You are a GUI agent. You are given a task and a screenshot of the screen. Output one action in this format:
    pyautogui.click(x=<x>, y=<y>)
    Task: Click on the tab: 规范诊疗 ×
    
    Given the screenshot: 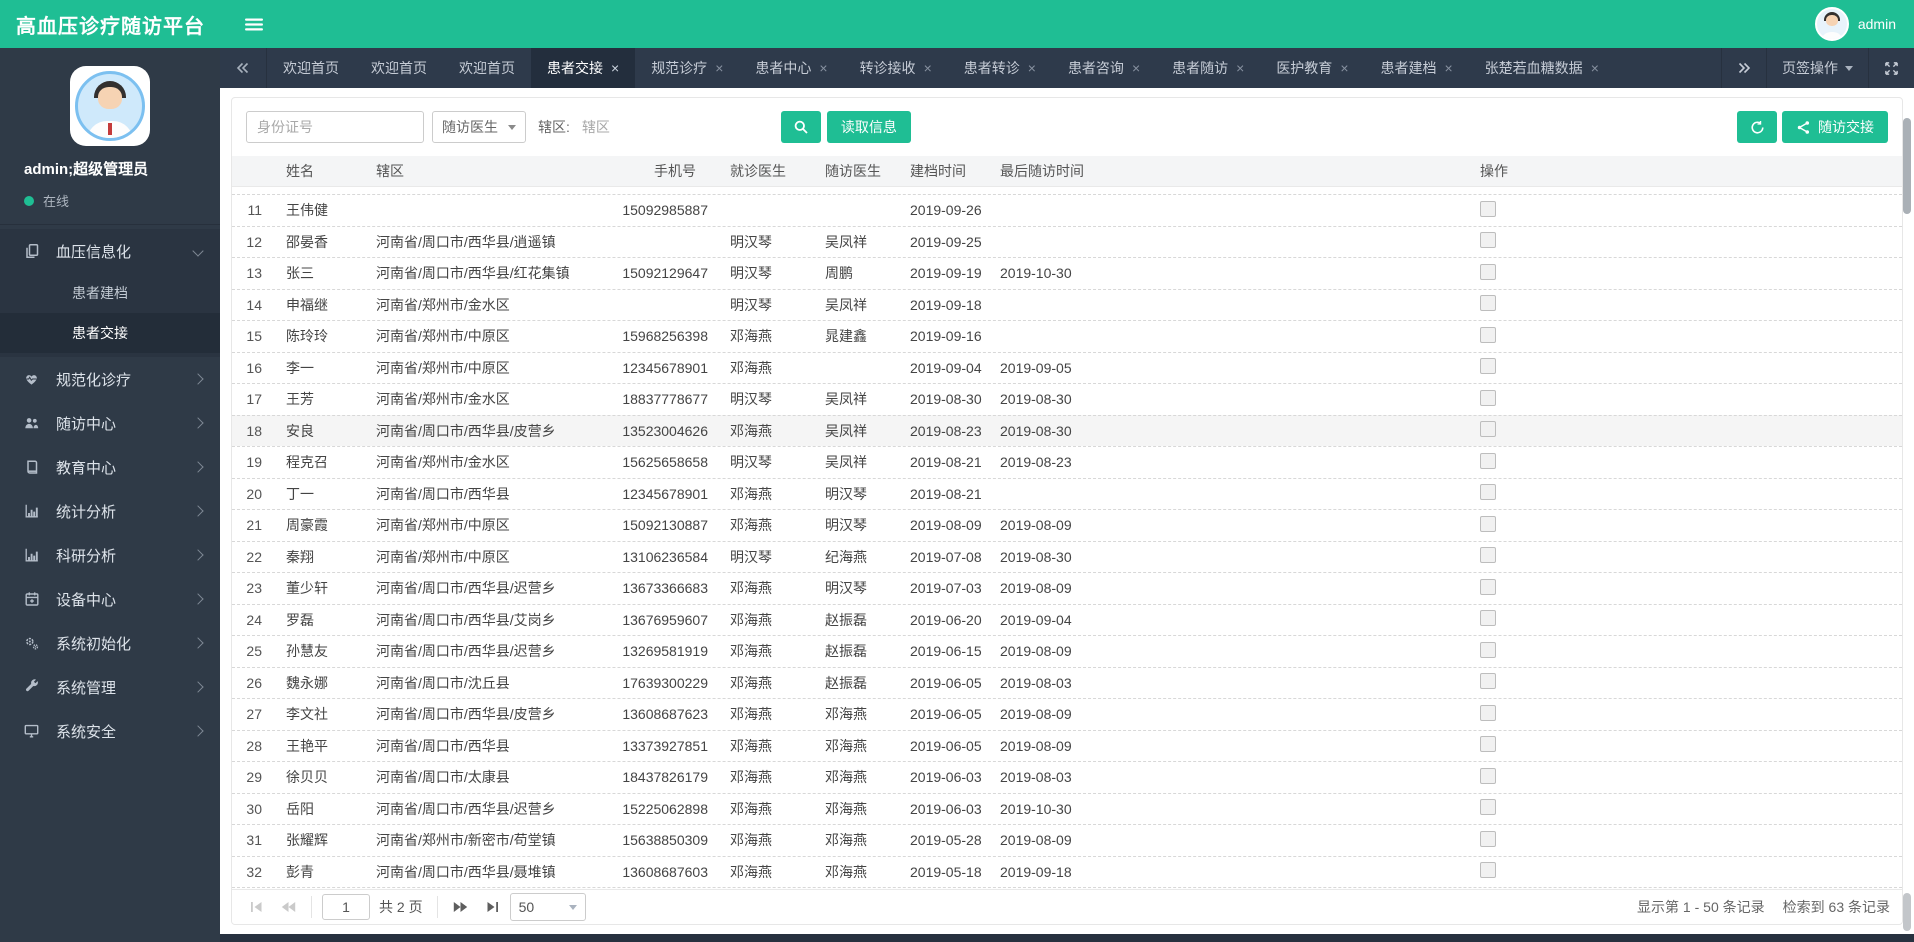 What is the action you would take?
    pyautogui.click(x=687, y=68)
    